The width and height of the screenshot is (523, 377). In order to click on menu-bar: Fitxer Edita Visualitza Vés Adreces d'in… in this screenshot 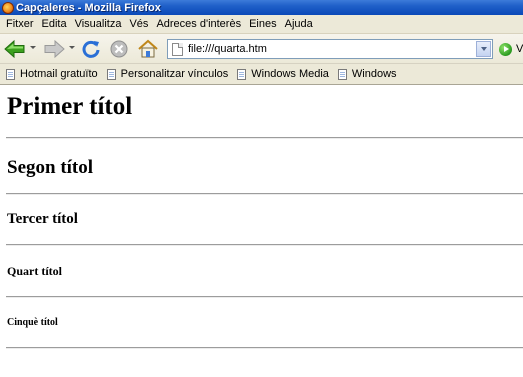, I will do `click(261, 24)`.